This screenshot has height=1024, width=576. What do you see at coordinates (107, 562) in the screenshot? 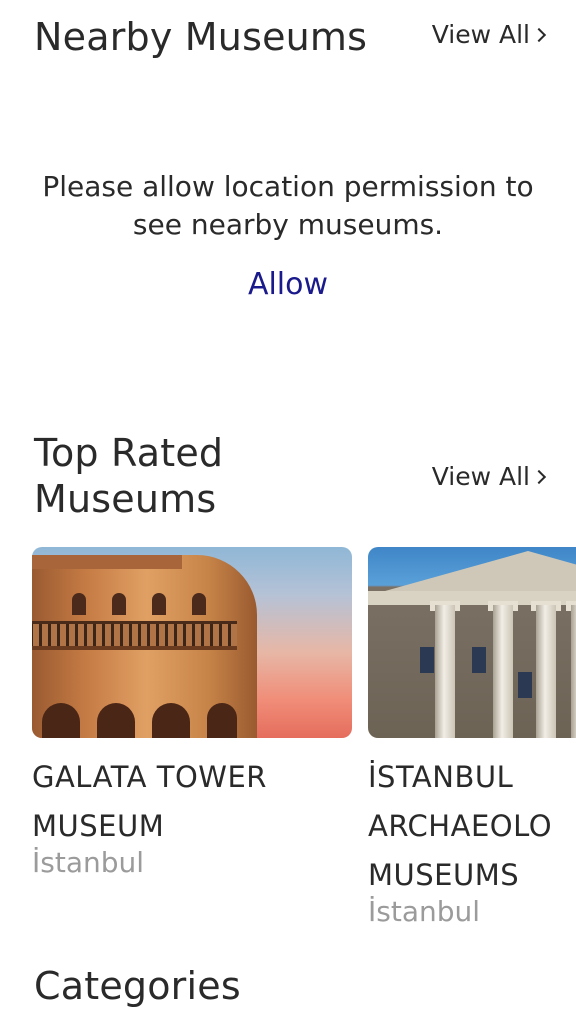
I see `tower-roof` at bounding box center [107, 562].